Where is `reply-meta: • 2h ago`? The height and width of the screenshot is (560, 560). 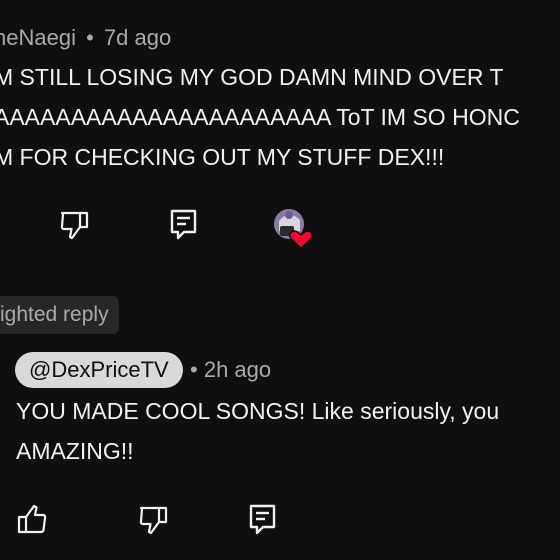
reply-meta: • 2h ago is located at coordinates (230, 370).